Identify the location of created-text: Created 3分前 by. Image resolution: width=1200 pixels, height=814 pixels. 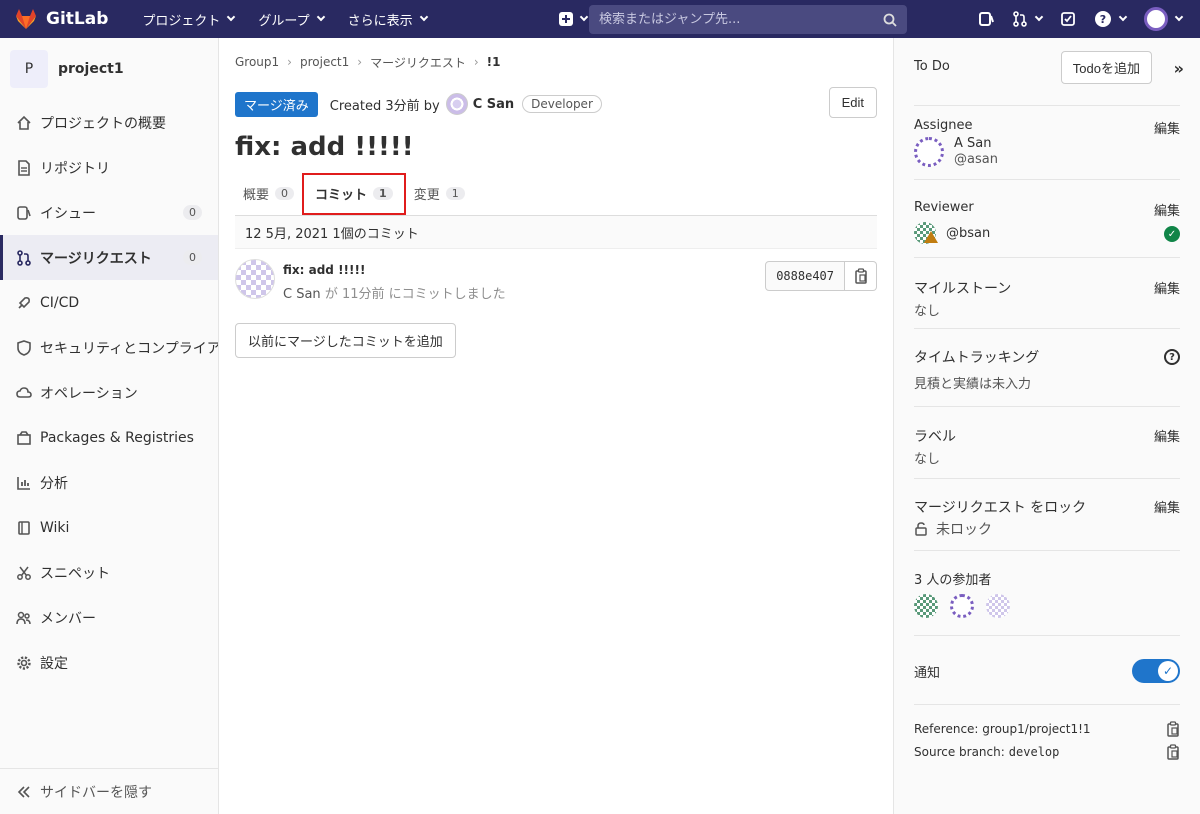
(384, 106).